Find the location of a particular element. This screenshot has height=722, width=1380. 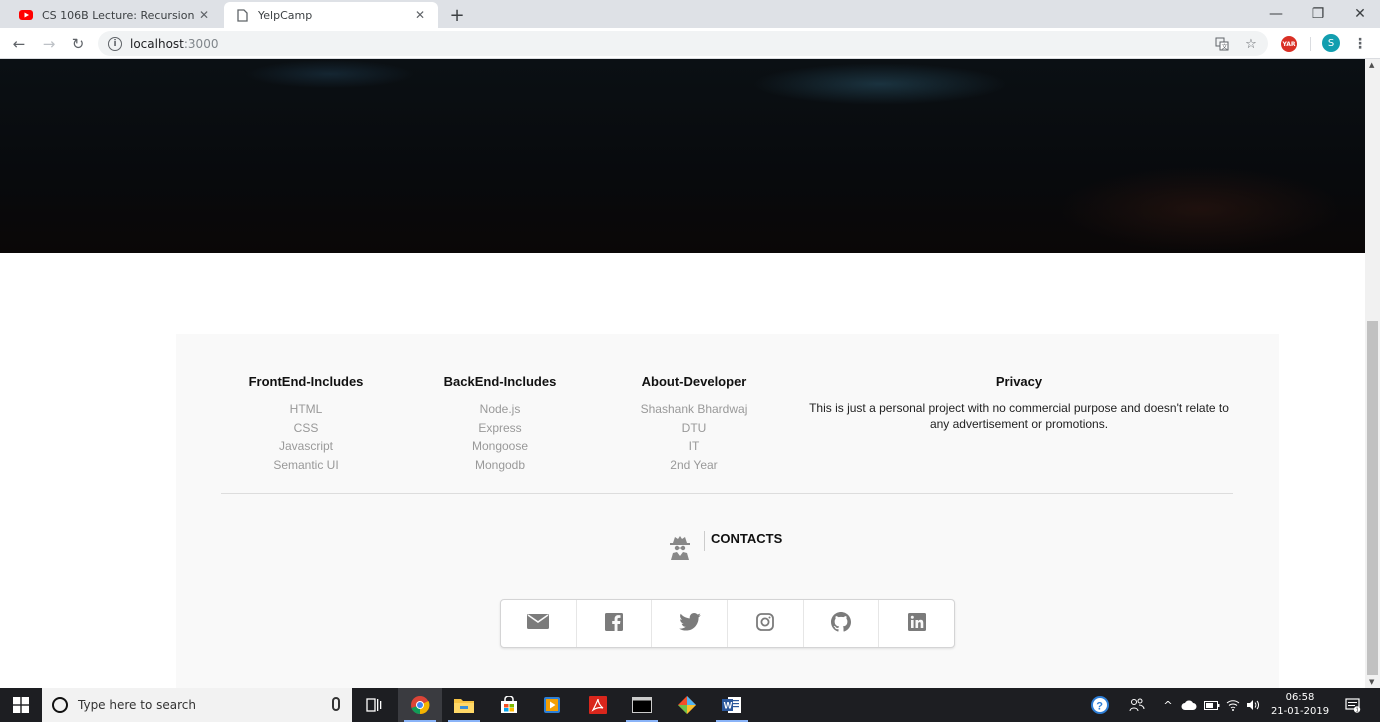

close-window-button: ✕ is located at coordinates (1360, 14).